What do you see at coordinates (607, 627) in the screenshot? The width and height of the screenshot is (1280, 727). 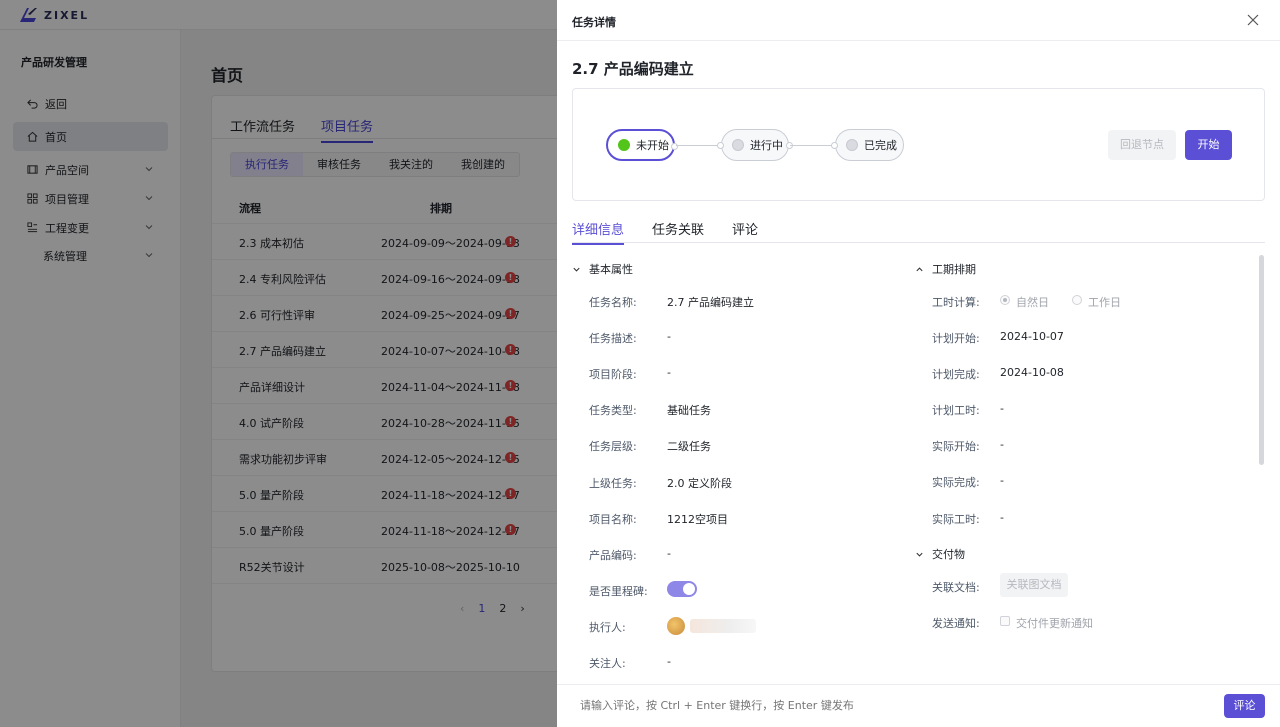 I see `field-label: 执行人:` at bounding box center [607, 627].